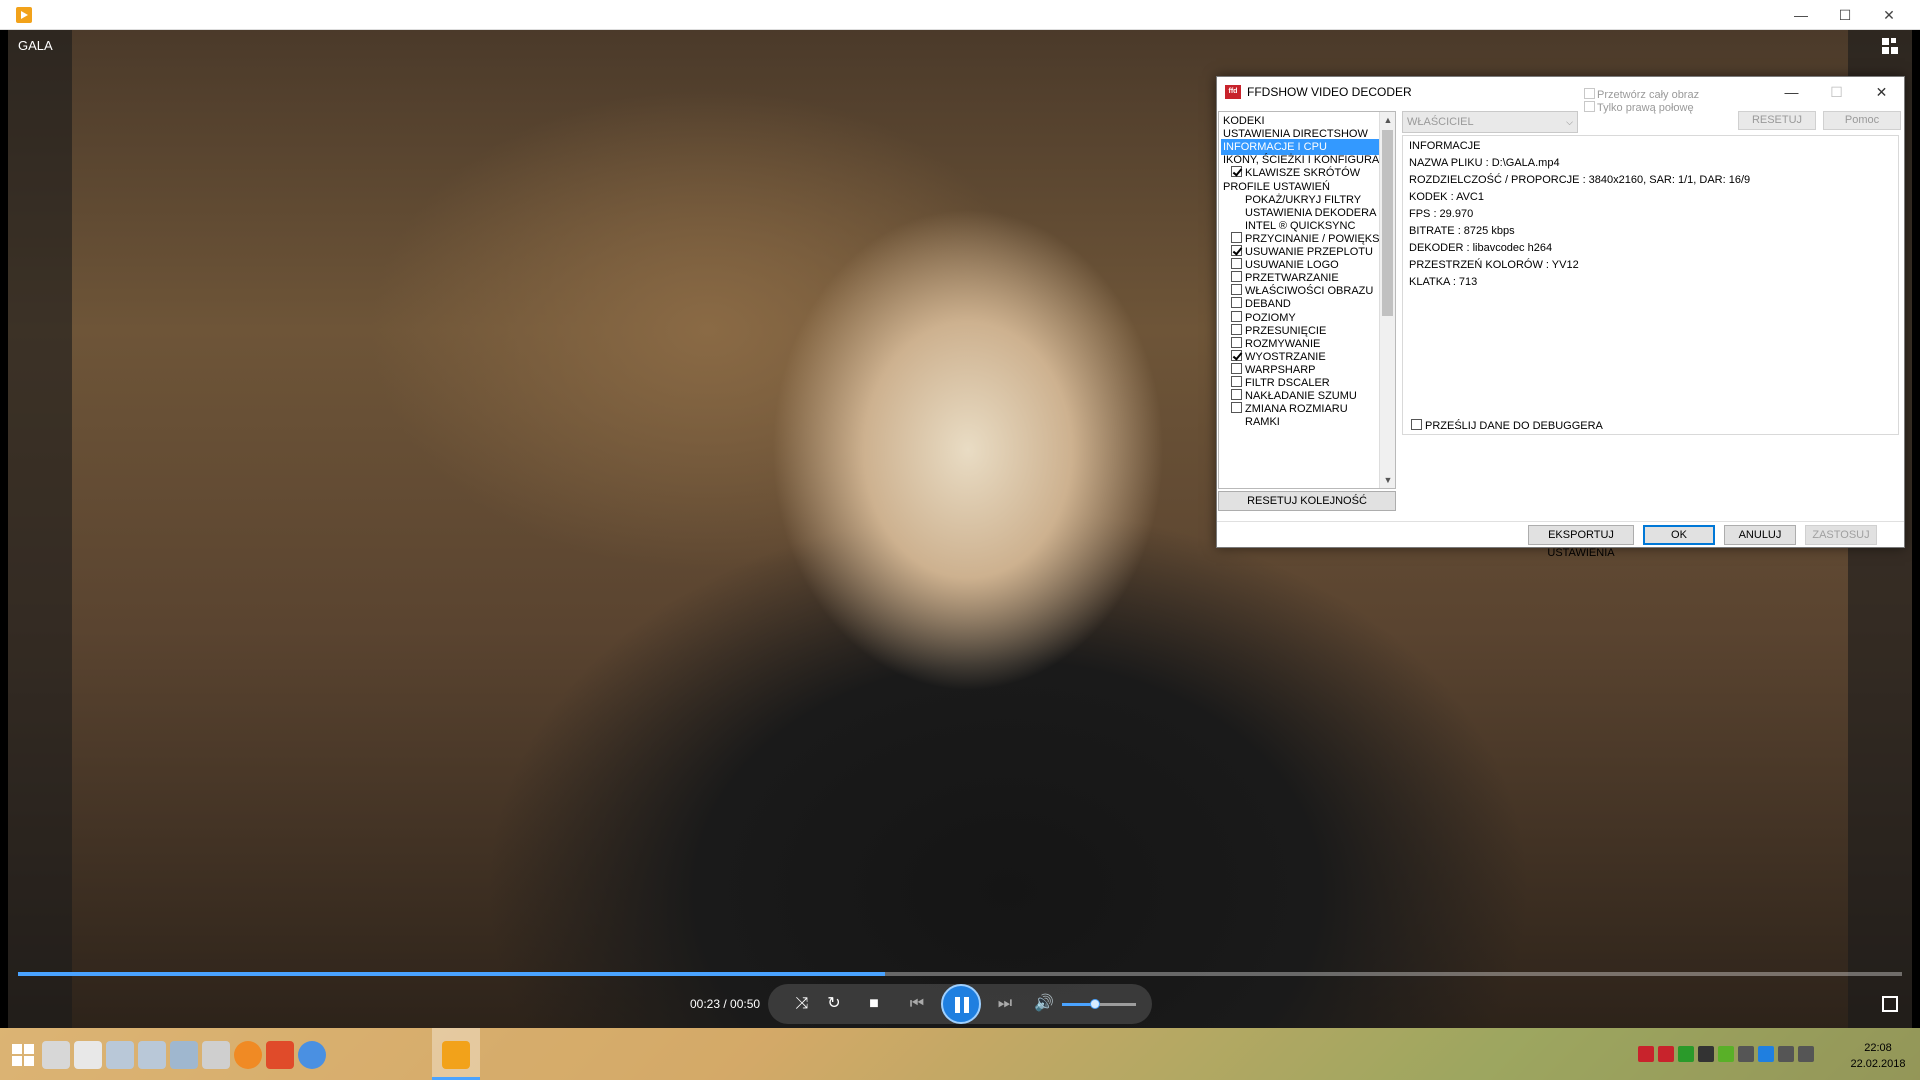 The width and height of the screenshot is (1920, 1080). I want to click on reset-order-button: RESETUJ KOLEJNOŚĆ, so click(1307, 501).